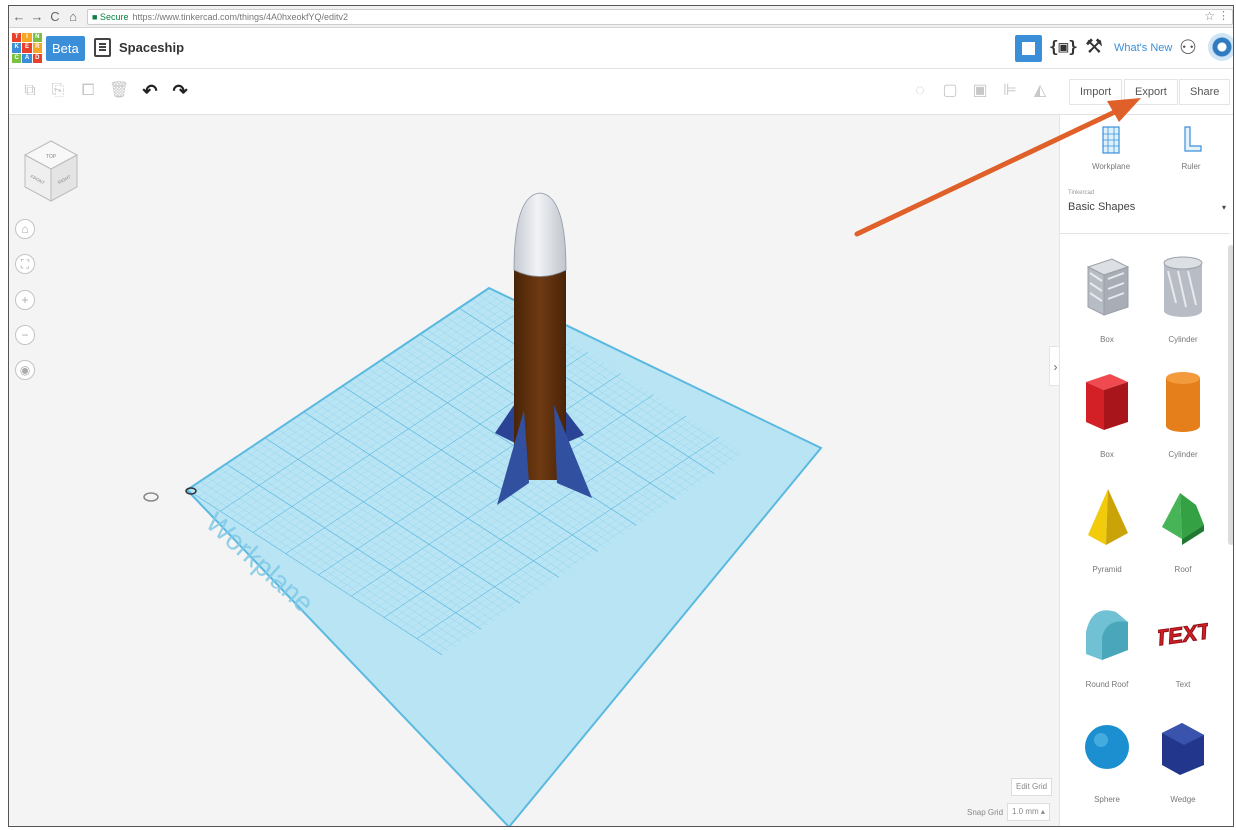 Image resolution: width=1236 pixels, height=830 pixels. Describe the element at coordinates (1108, 517) in the screenshot. I see `pyramid-shape-icon` at that location.